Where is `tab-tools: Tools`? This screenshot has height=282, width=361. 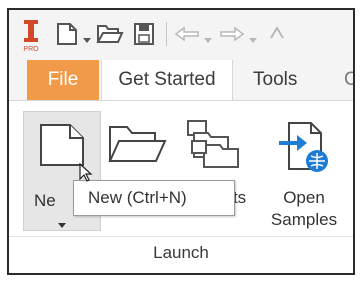 tab-tools: Tools is located at coordinates (275, 80).